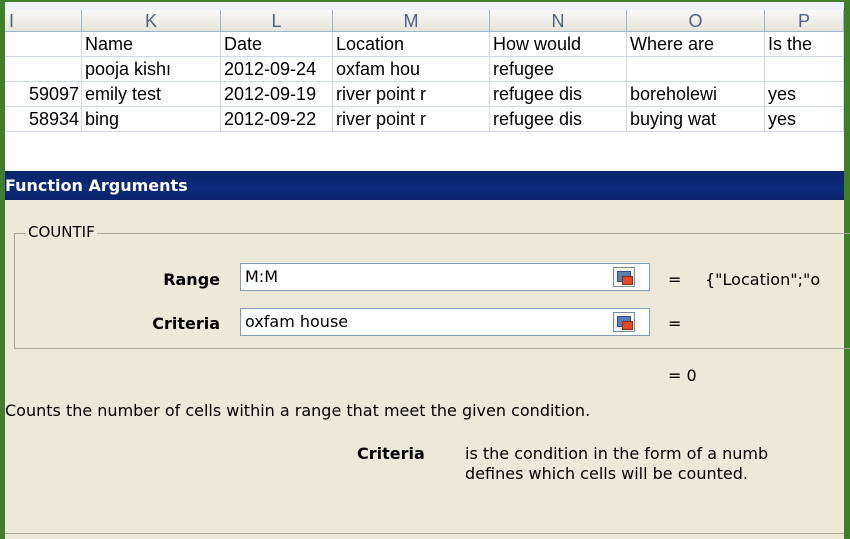 This screenshot has height=539, width=850. What do you see at coordinates (411, 44) in the screenshot?
I see `cell-m-1: Location` at bounding box center [411, 44].